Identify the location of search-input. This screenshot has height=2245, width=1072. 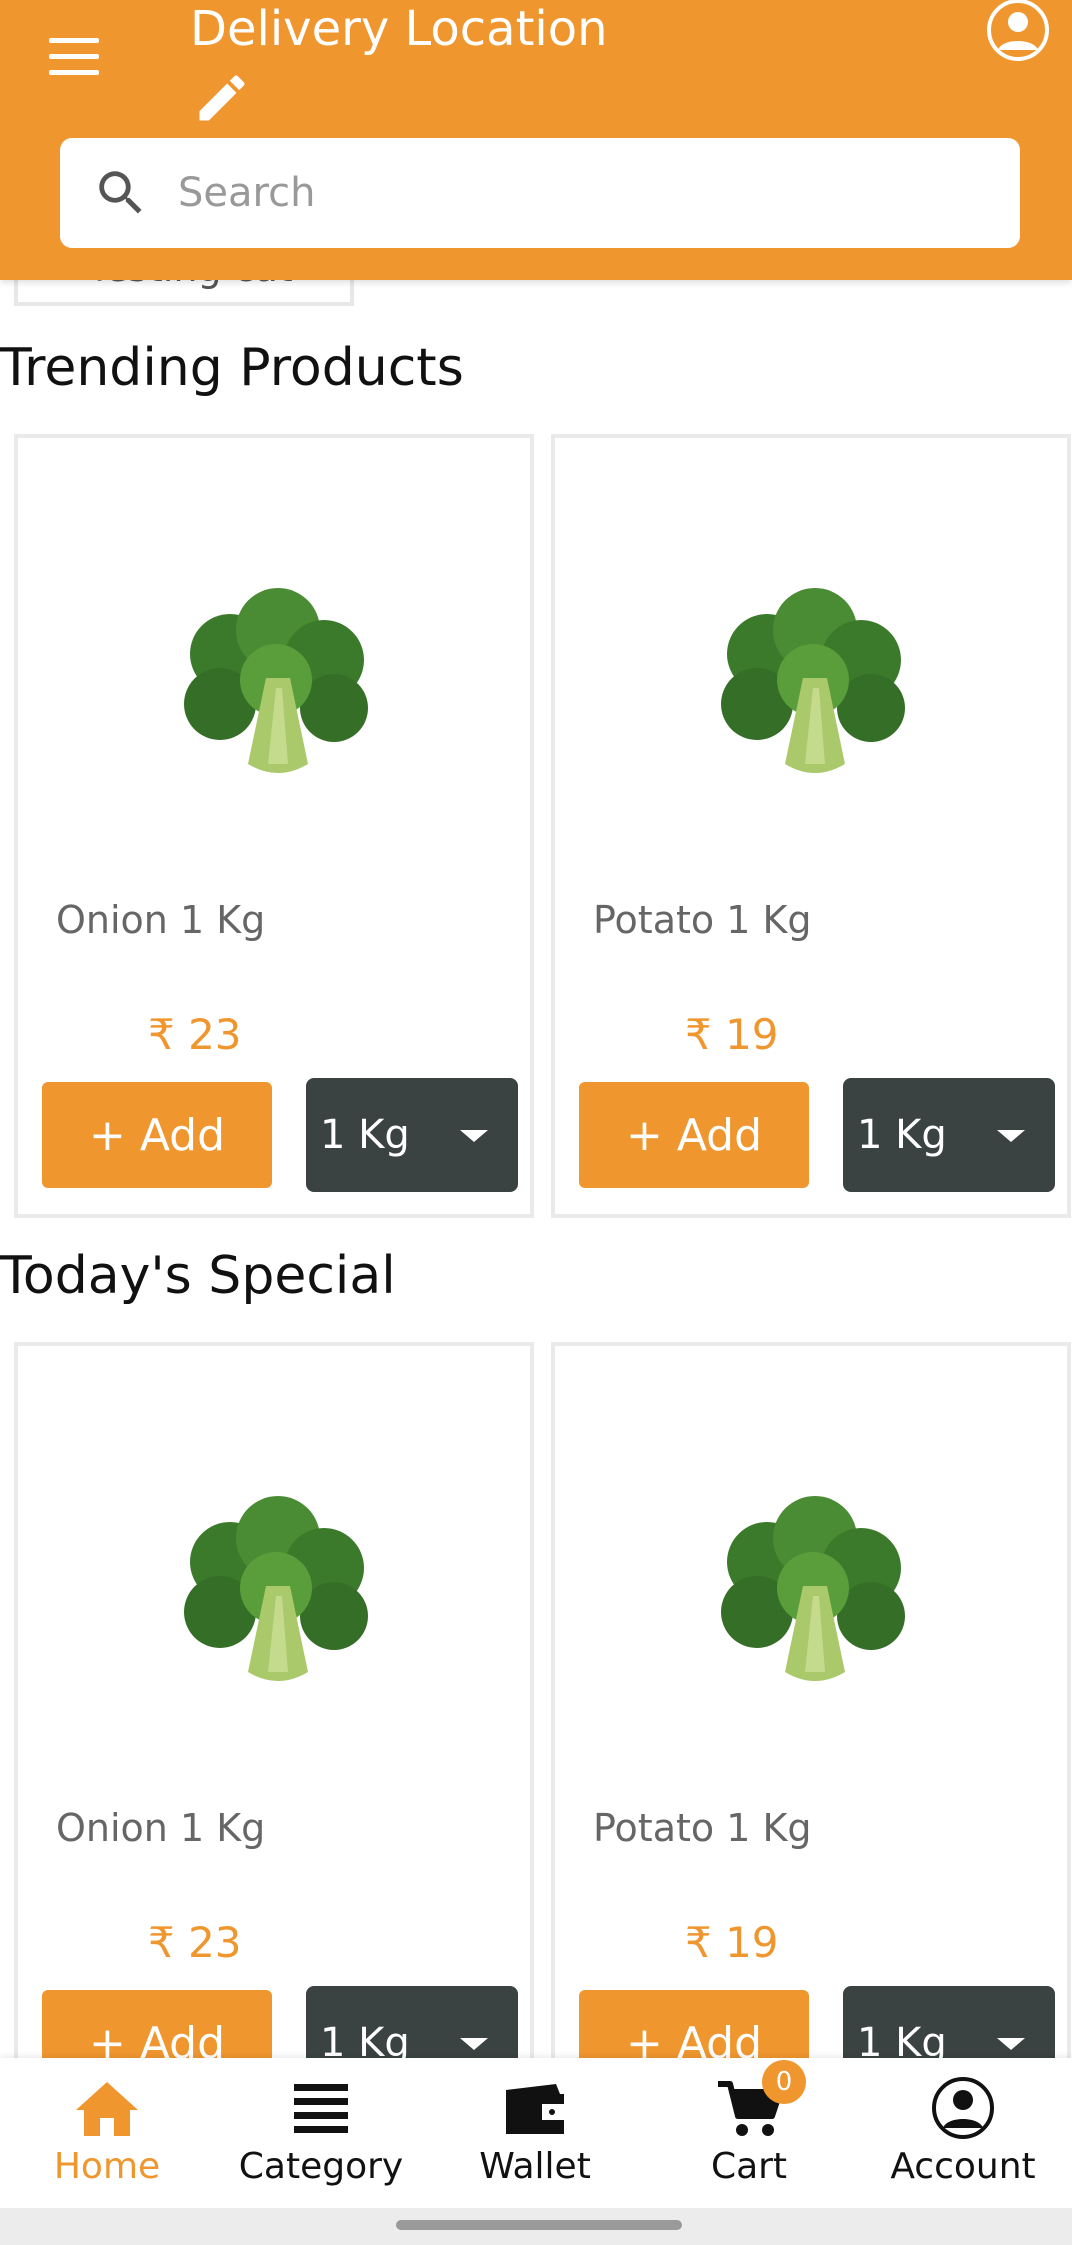
(578, 193).